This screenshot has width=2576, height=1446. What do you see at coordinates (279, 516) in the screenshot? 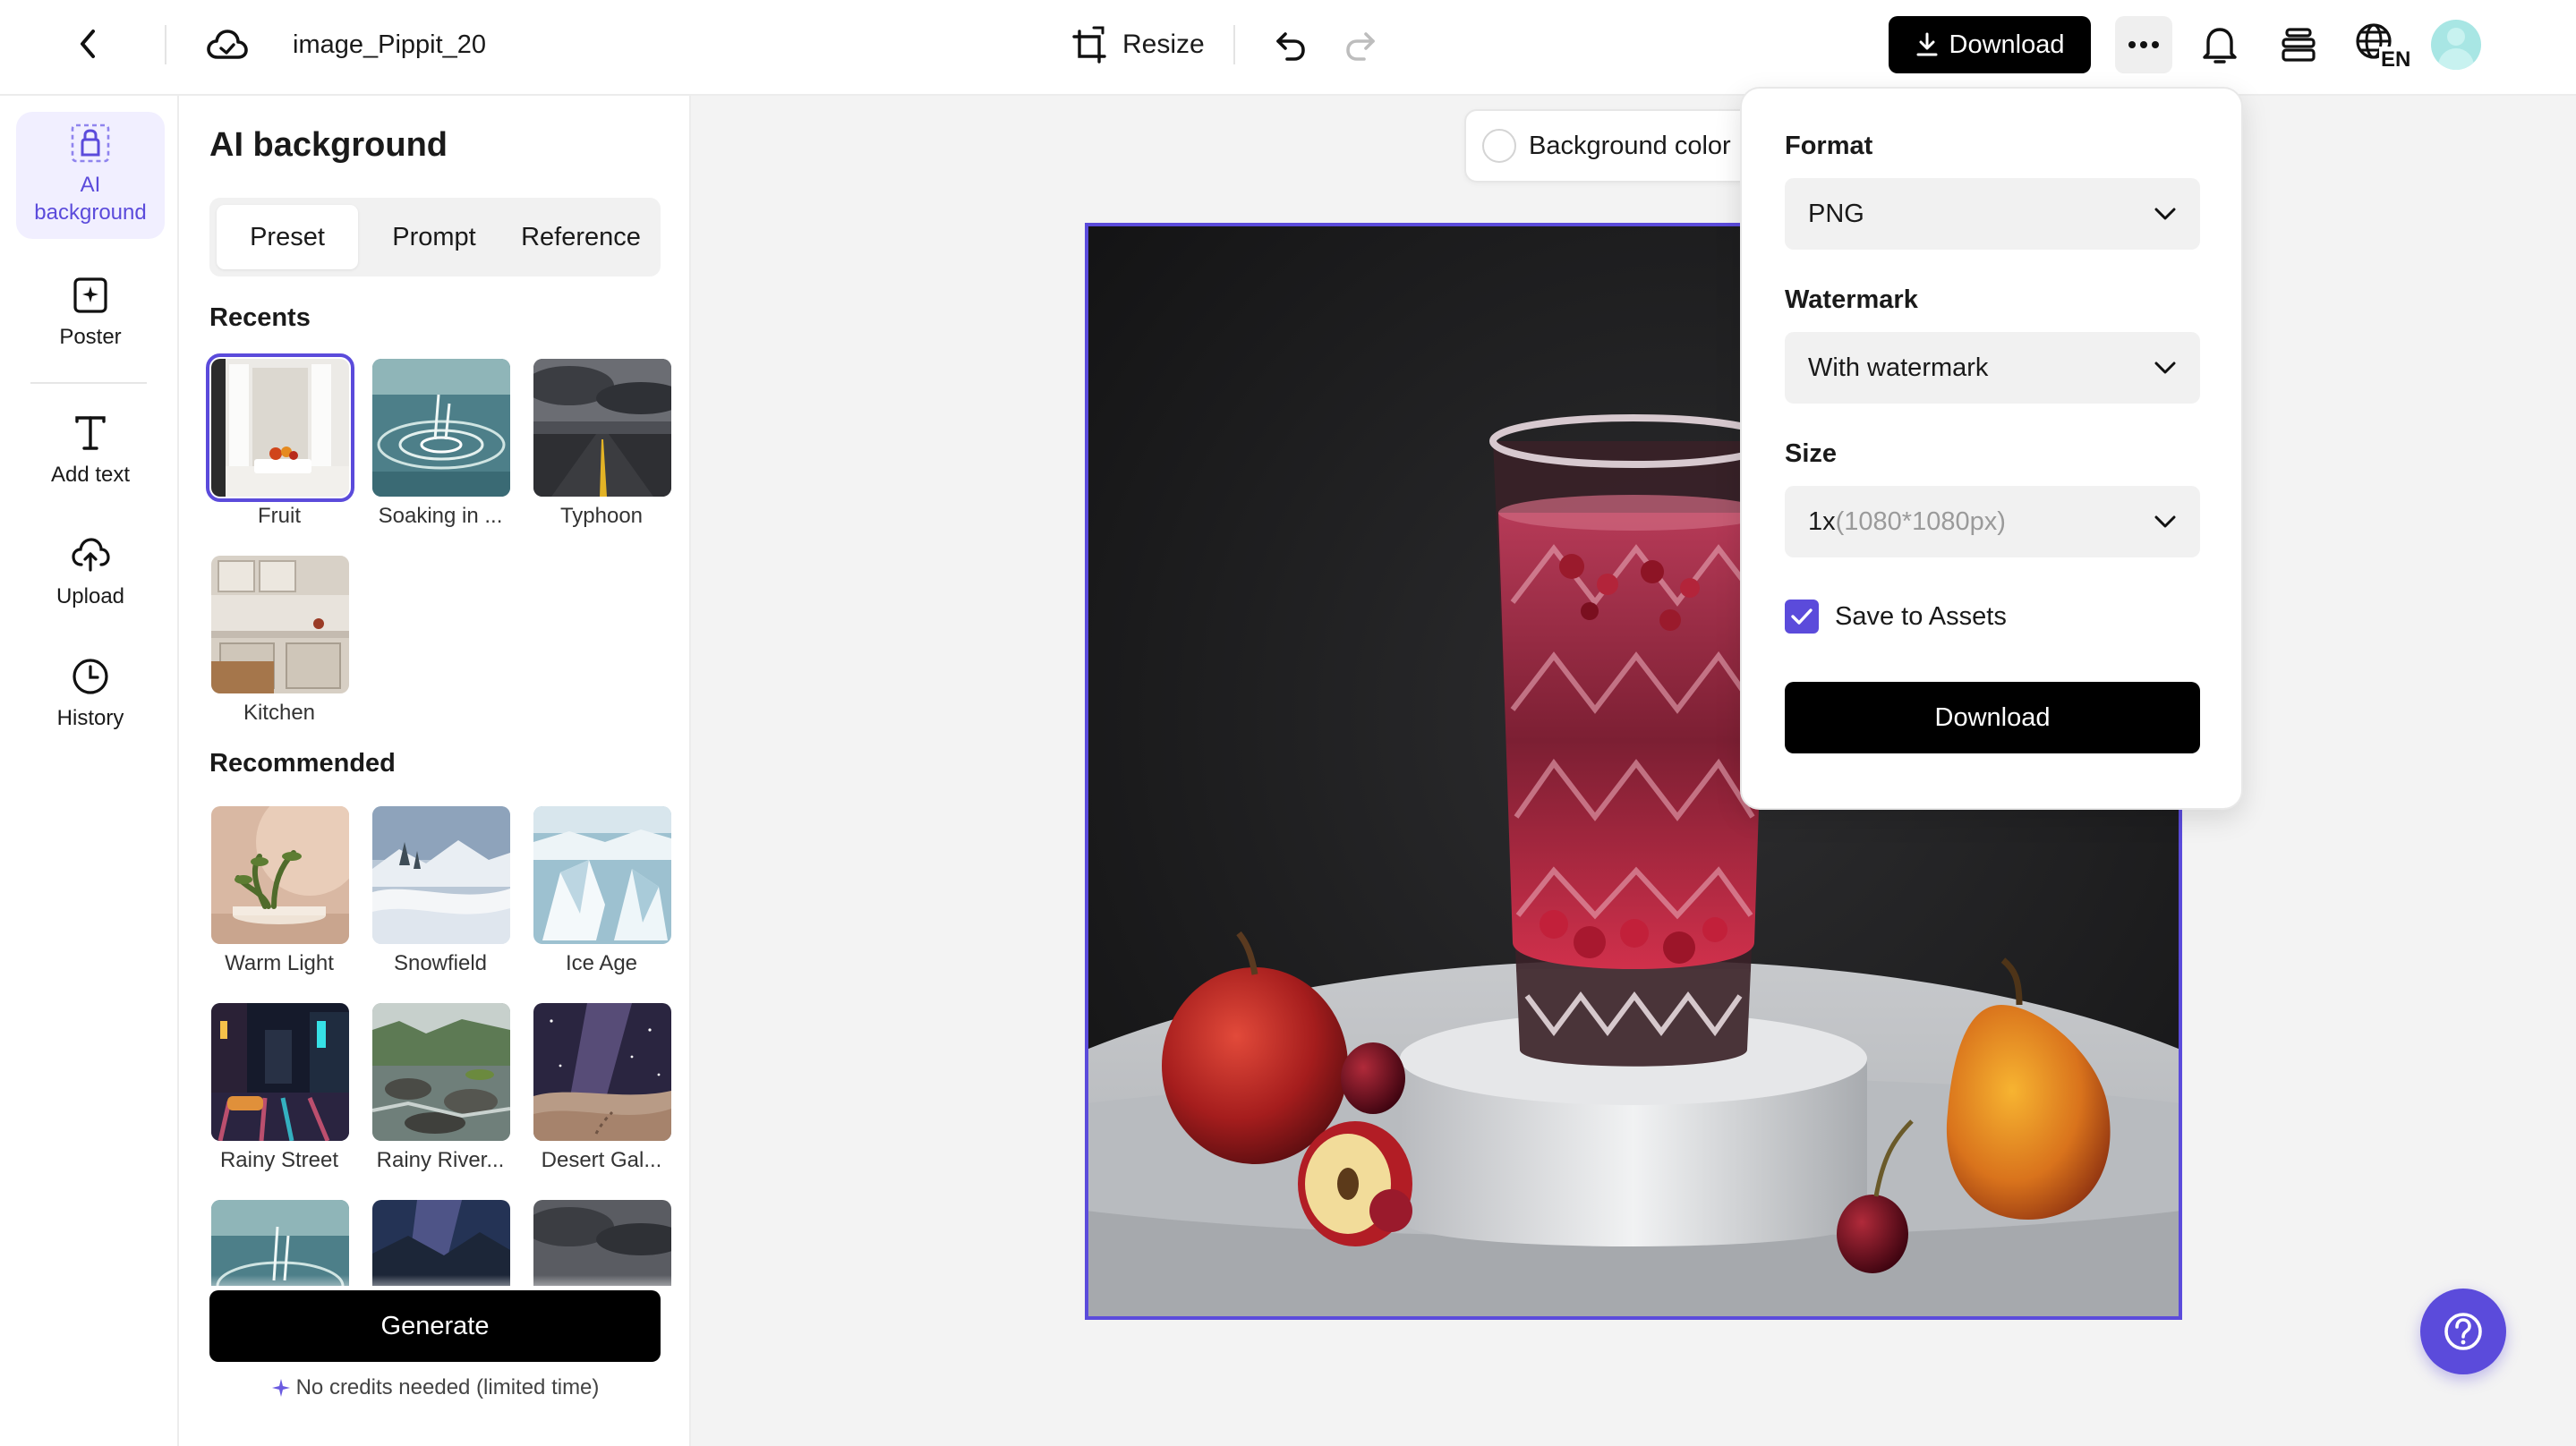
I see `preset-label: Fruit` at bounding box center [279, 516].